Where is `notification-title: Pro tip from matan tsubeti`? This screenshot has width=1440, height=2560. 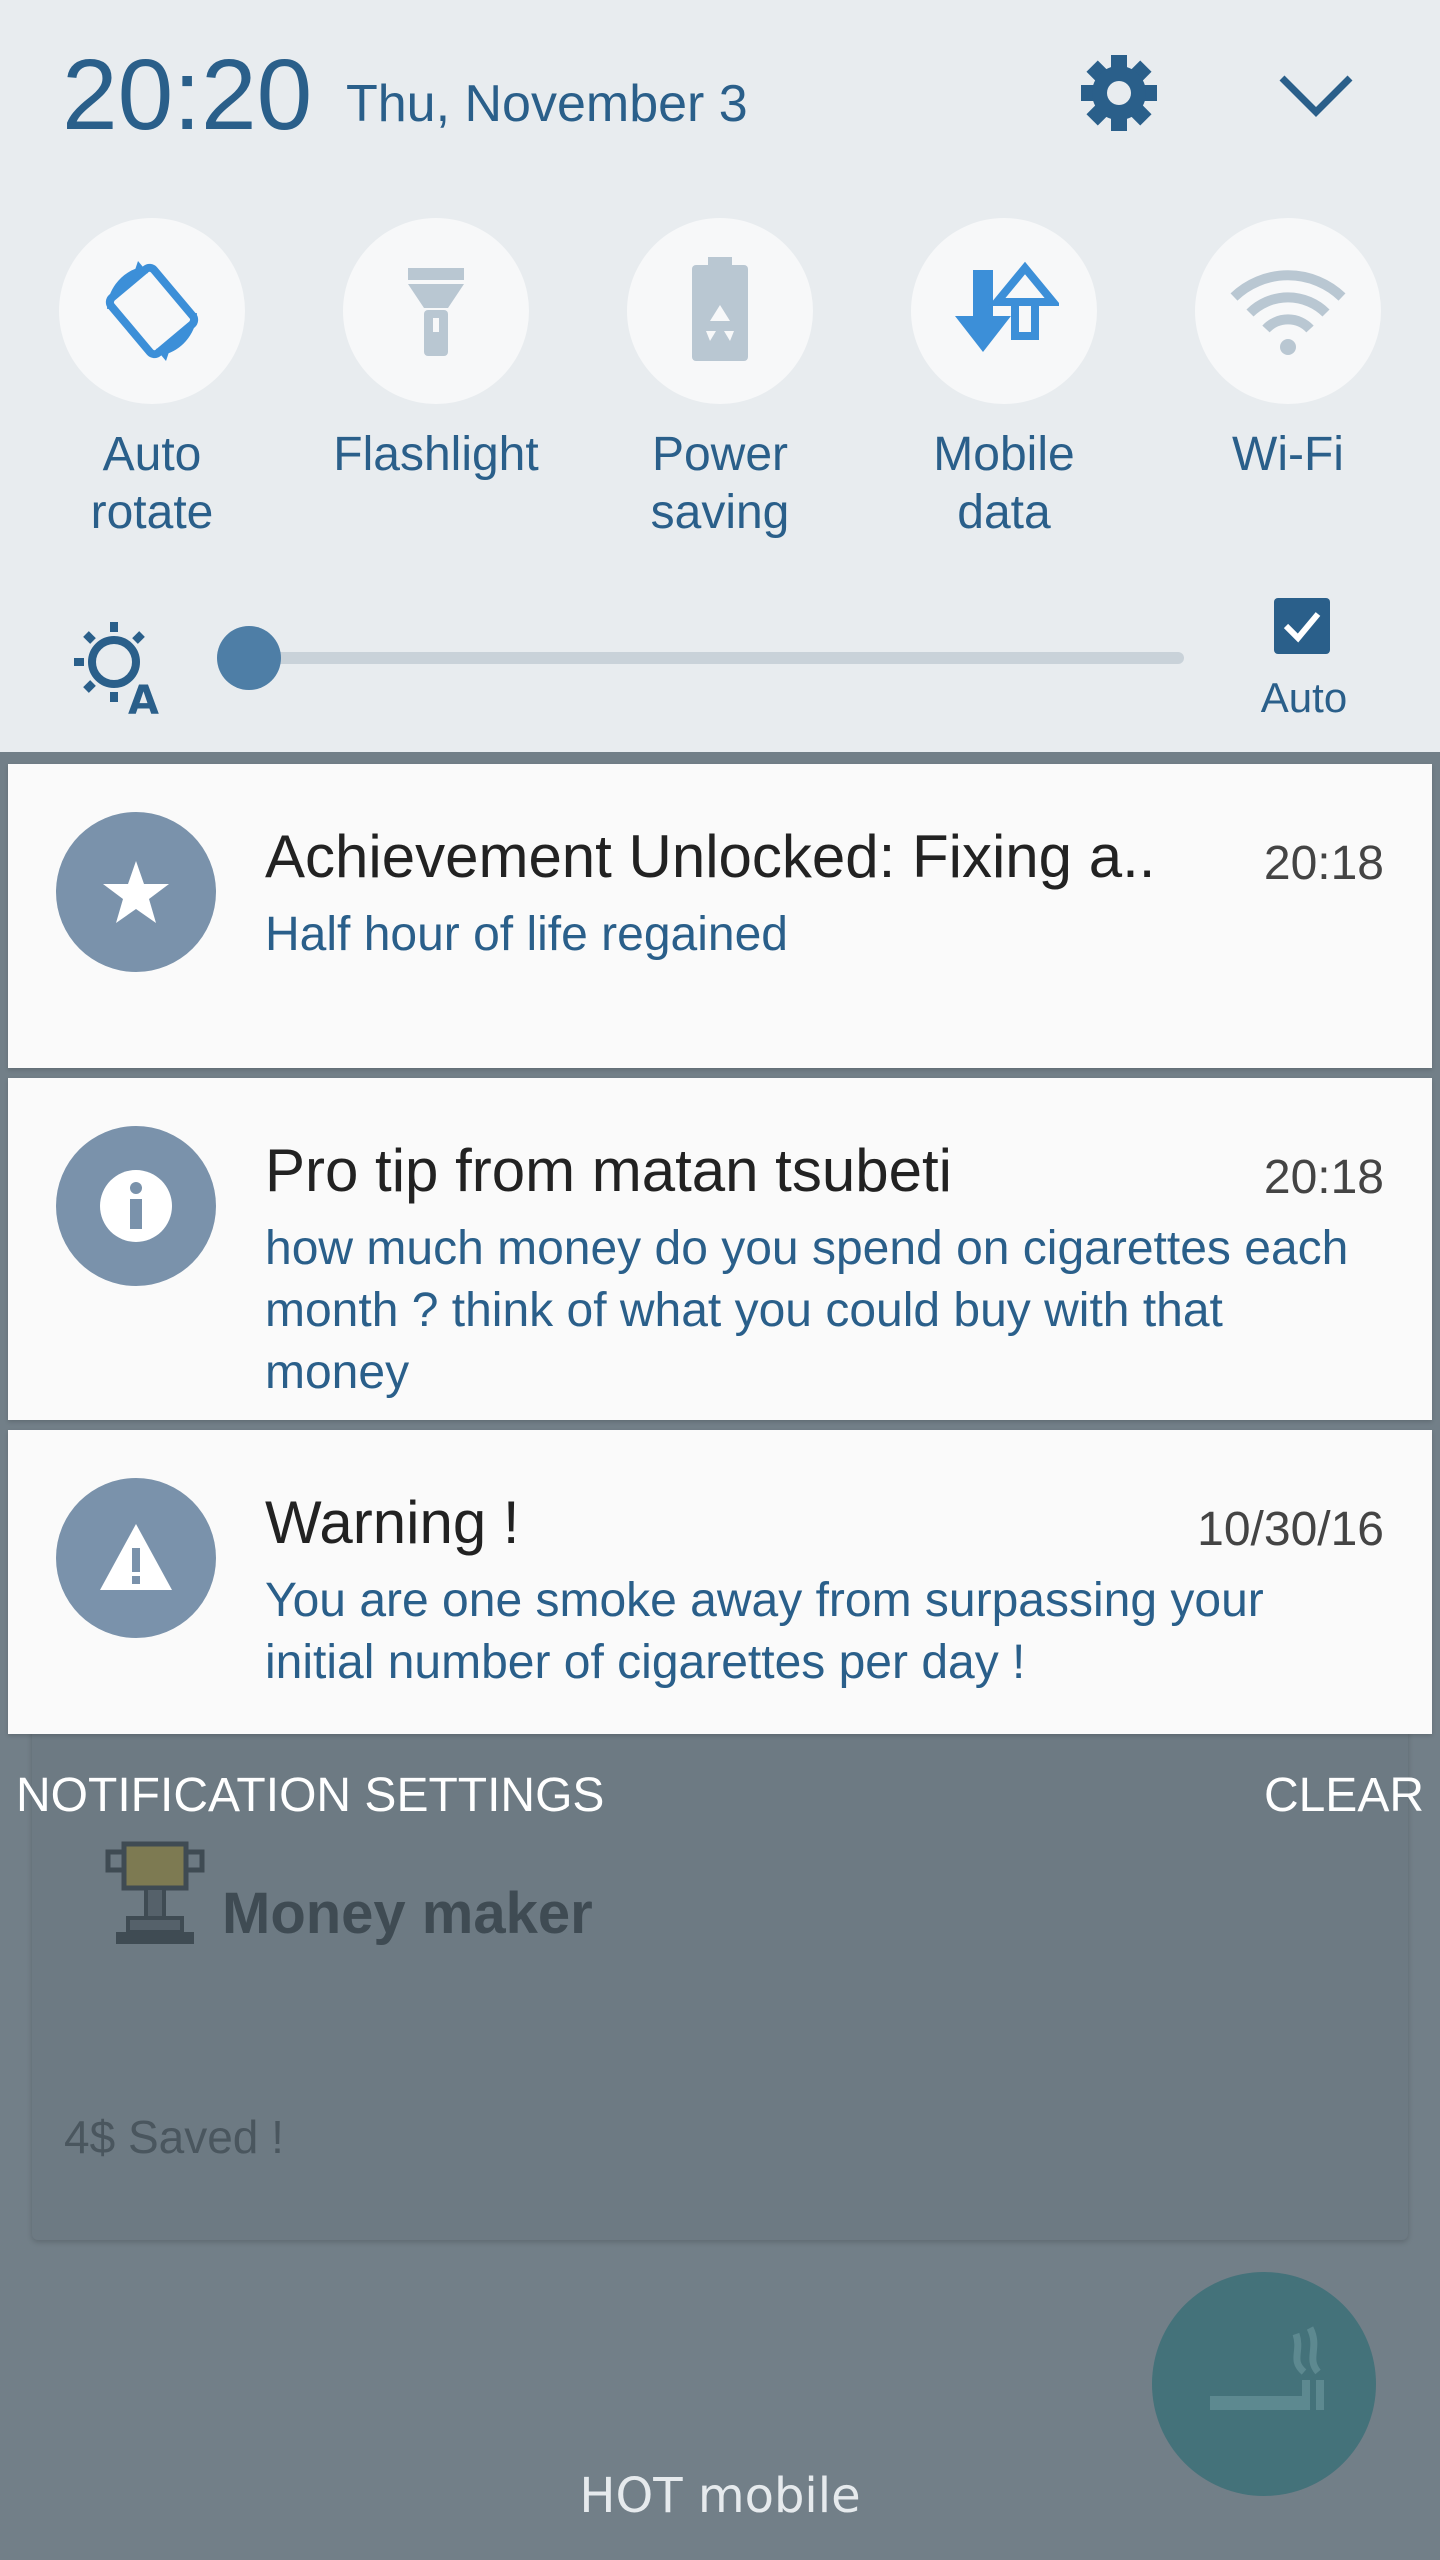
notification-title: Pro tip from matan tsubeti is located at coordinates (608, 1170).